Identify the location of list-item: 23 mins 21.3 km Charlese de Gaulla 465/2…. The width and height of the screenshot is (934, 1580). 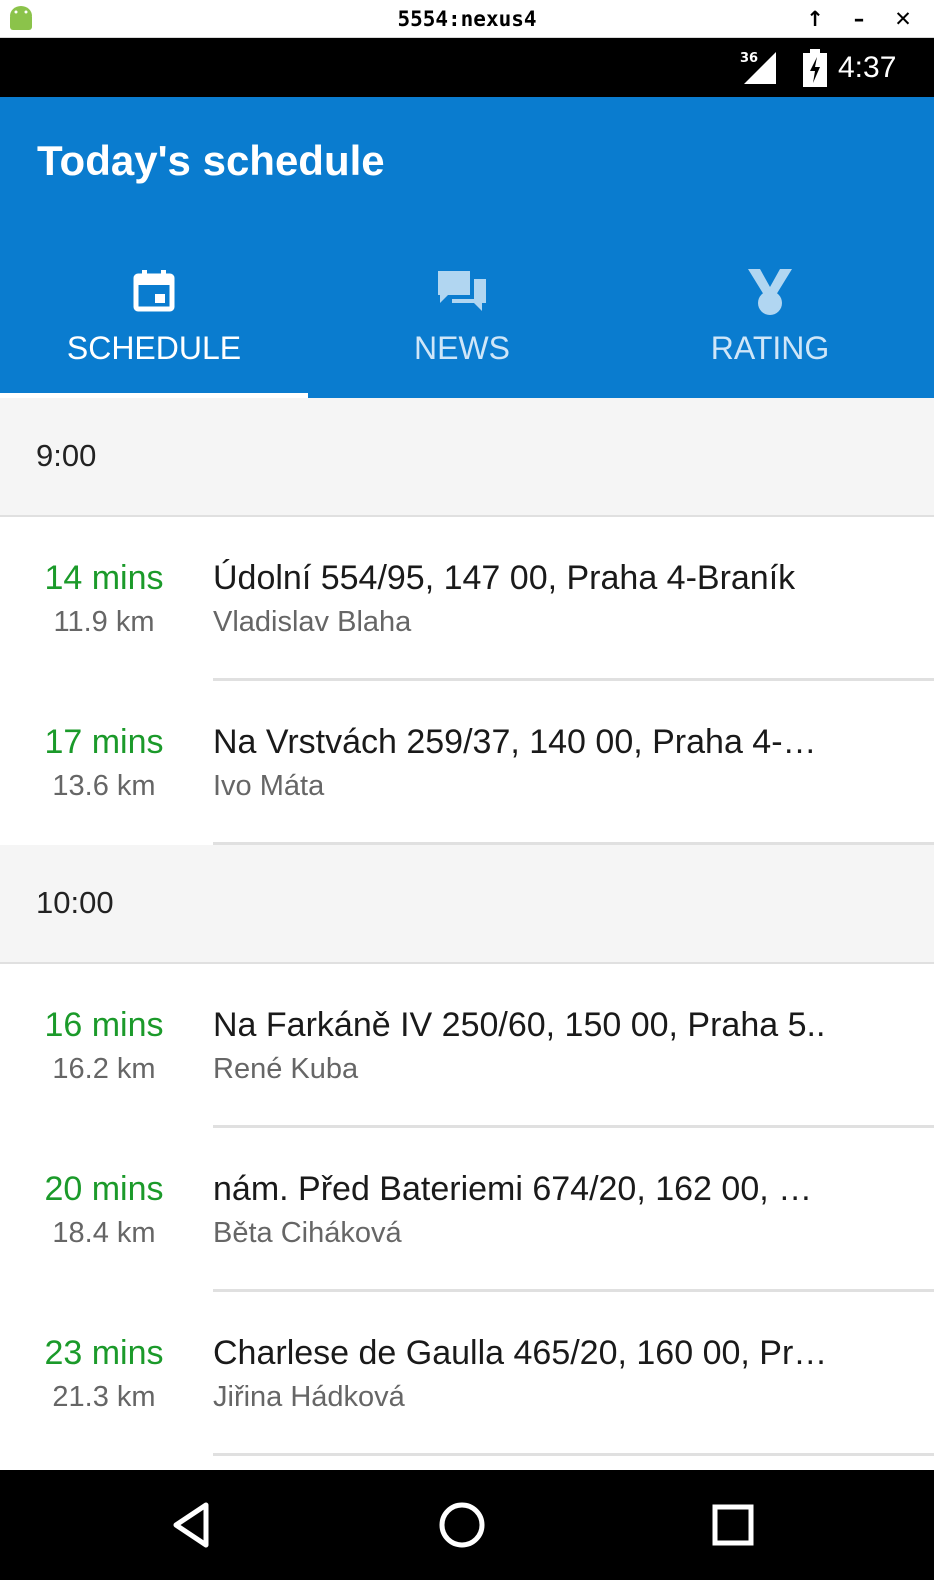
(467, 1374).